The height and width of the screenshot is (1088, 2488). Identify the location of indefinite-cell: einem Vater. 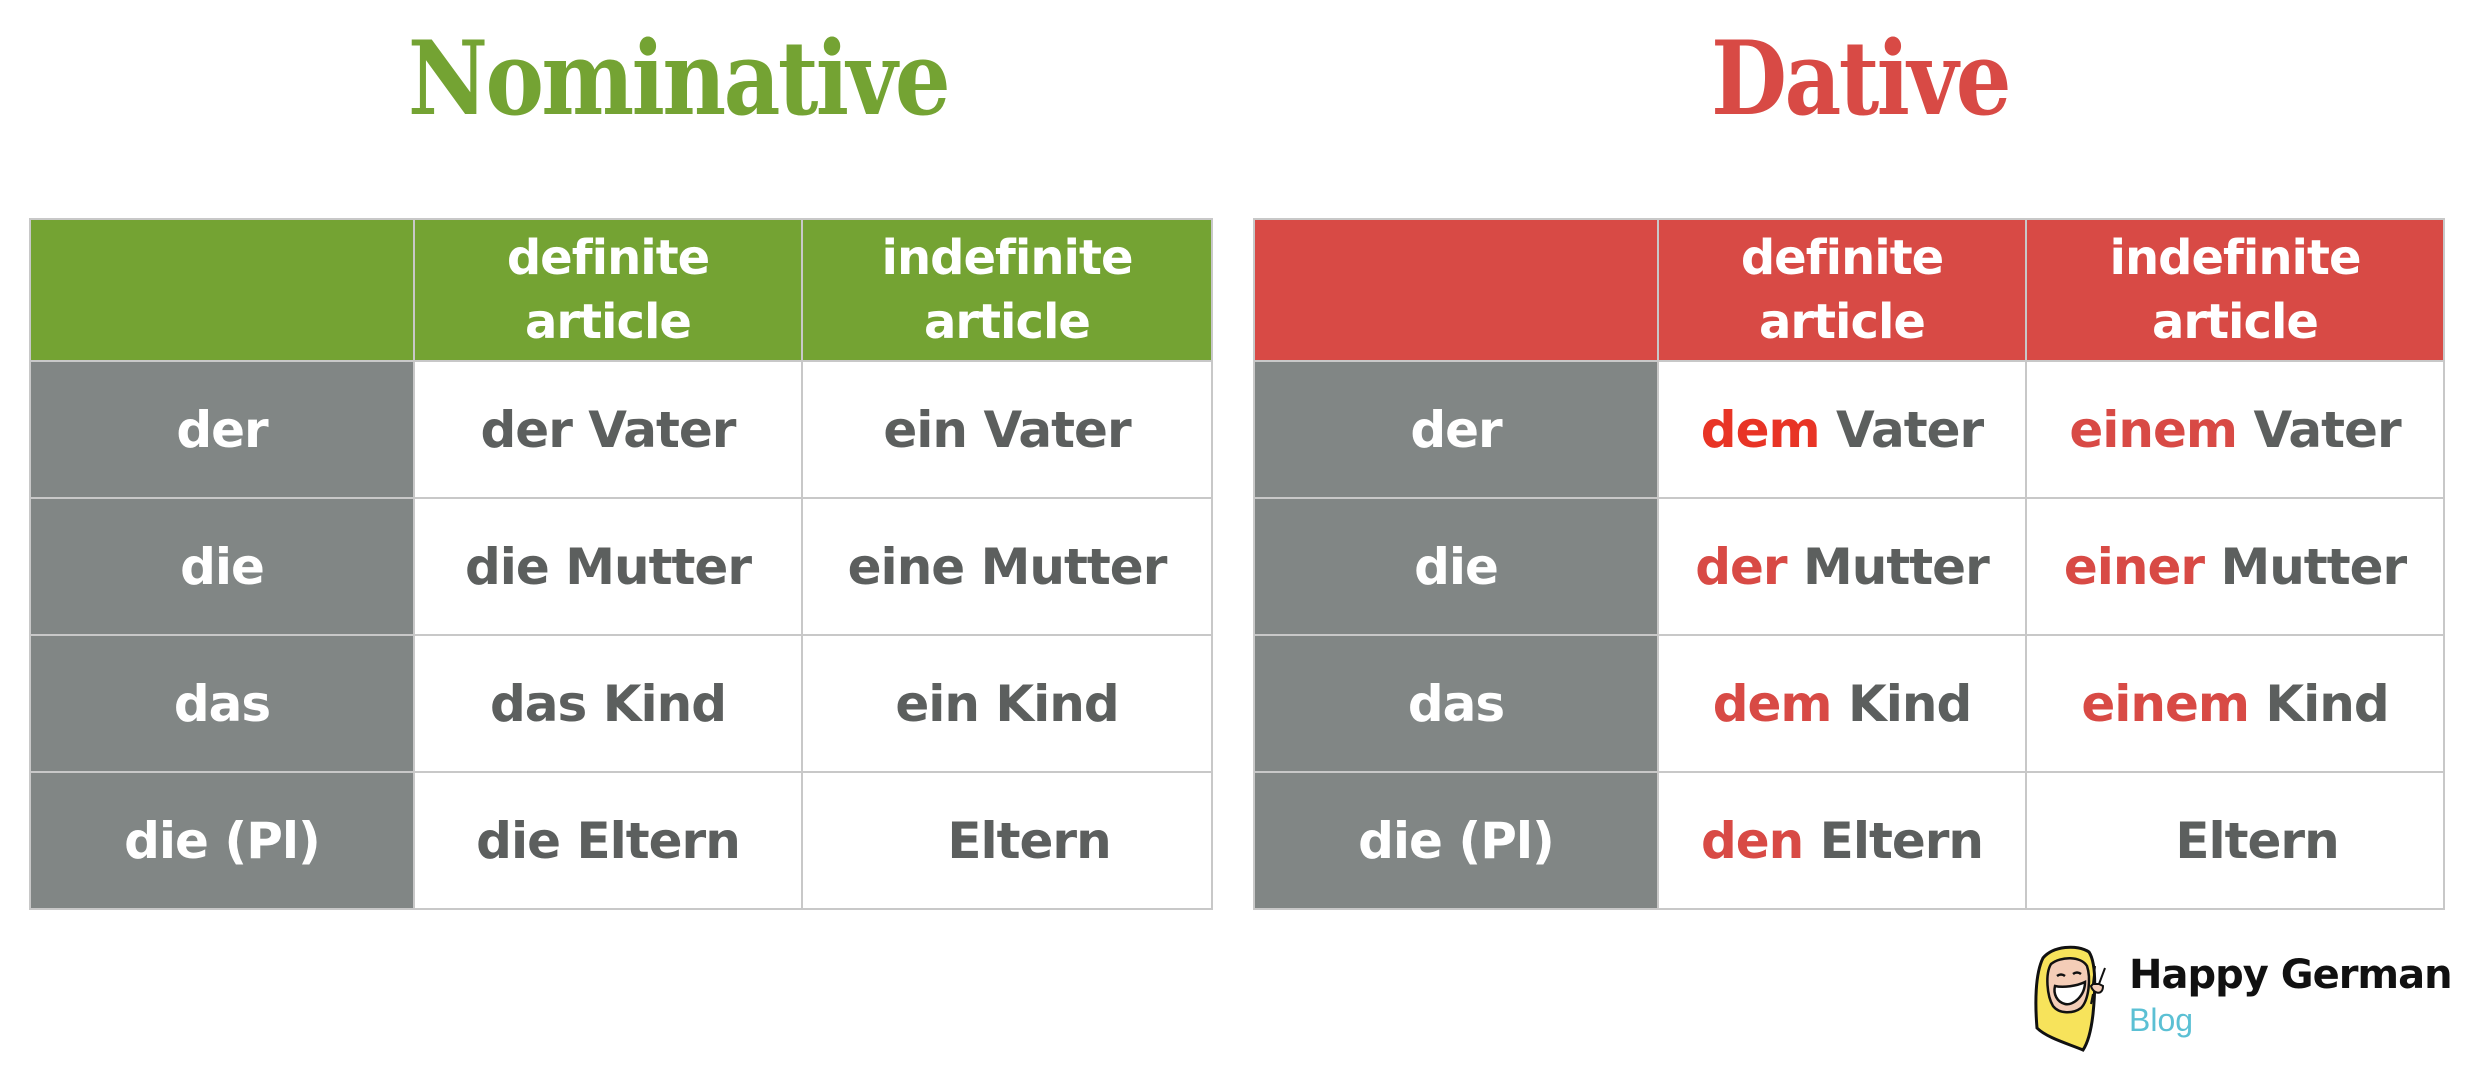
(2235, 429).